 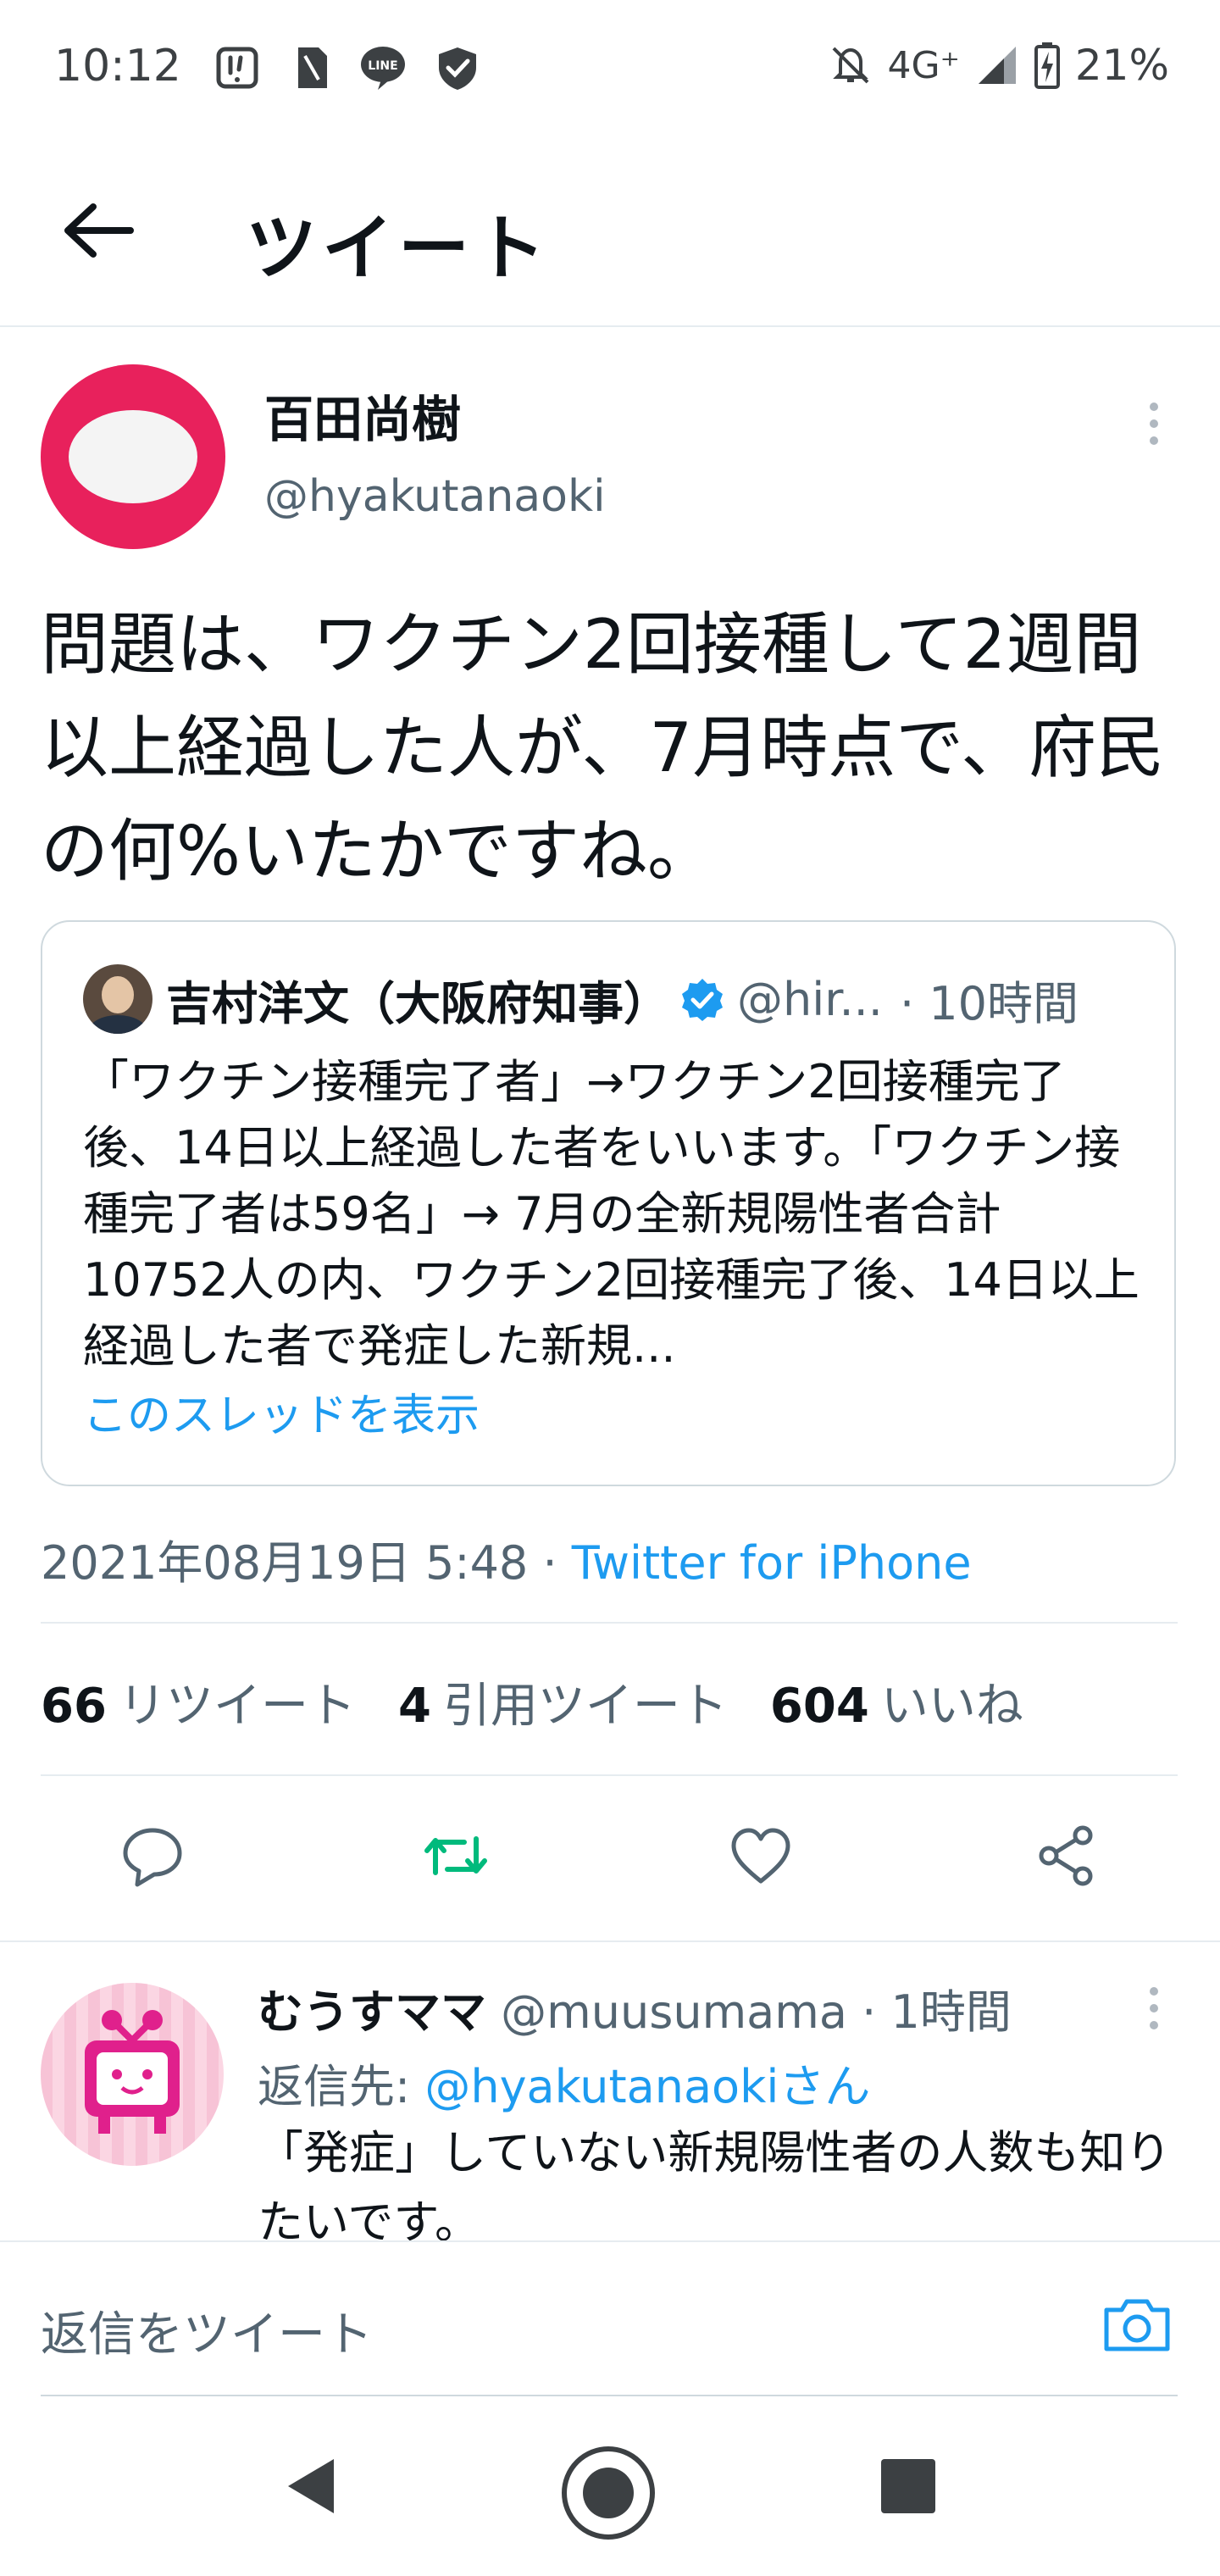 What do you see at coordinates (908, 2486) in the screenshot?
I see `nav-recents-icon` at bounding box center [908, 2486].